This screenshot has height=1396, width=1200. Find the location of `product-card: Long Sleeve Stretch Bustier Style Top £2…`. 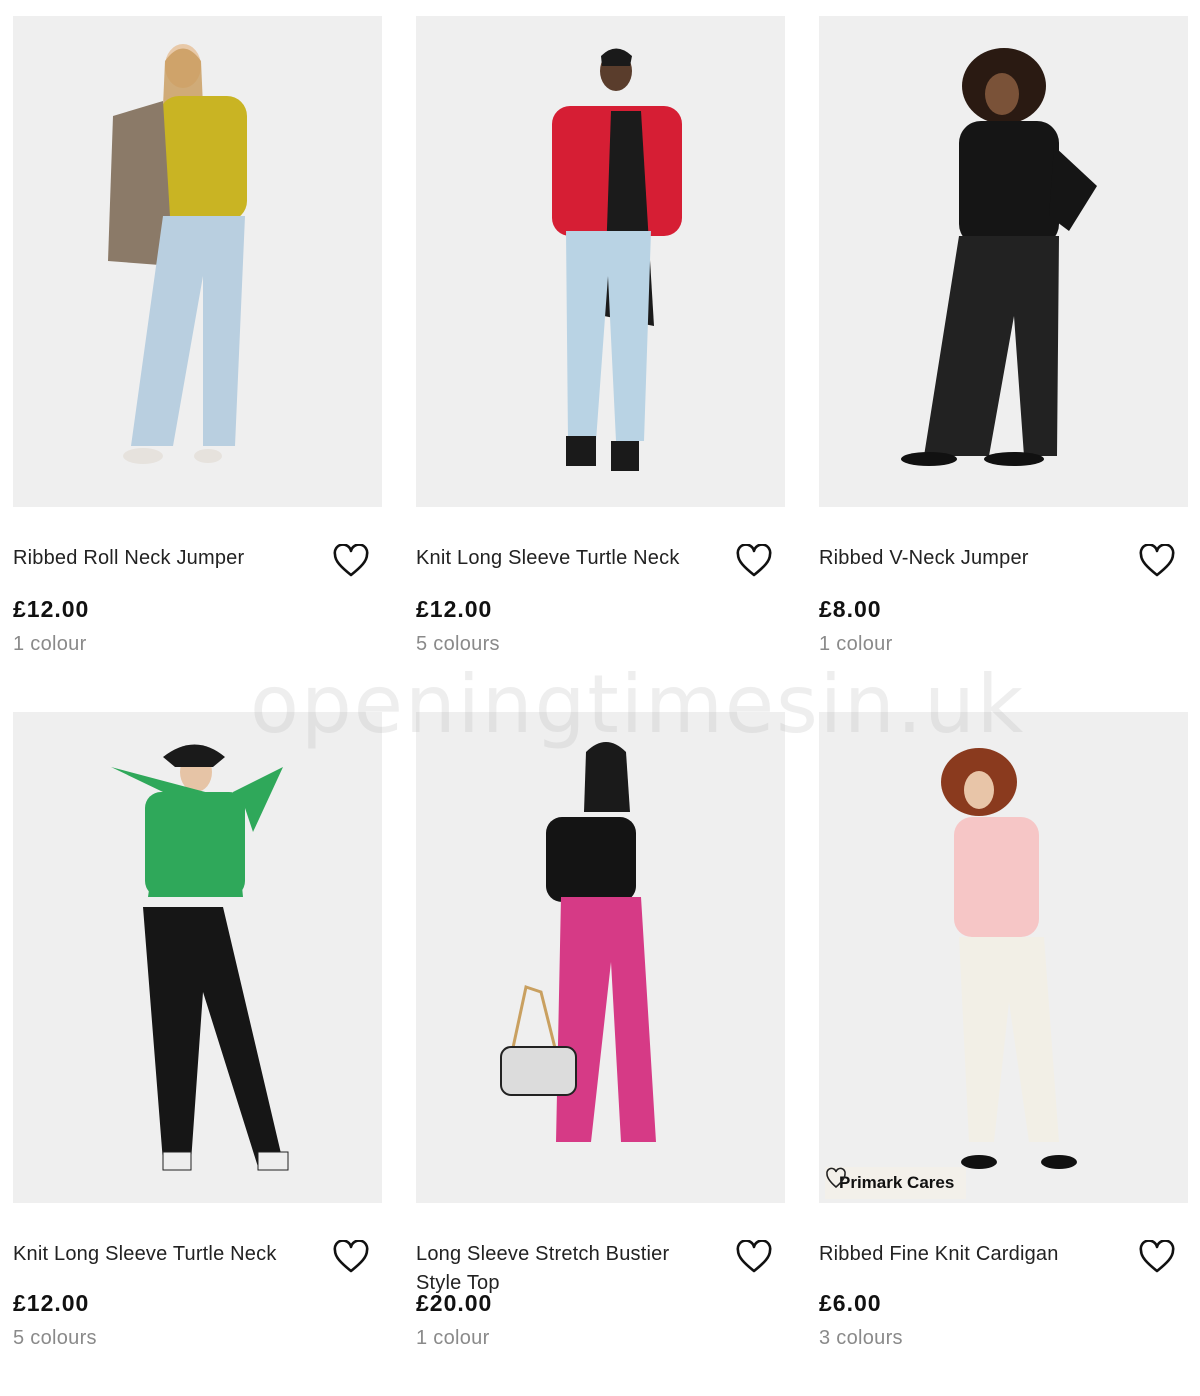

product-card: Long Sleeve Stretch Bustier Style Top £2… is located at coordinates (600, 1042).